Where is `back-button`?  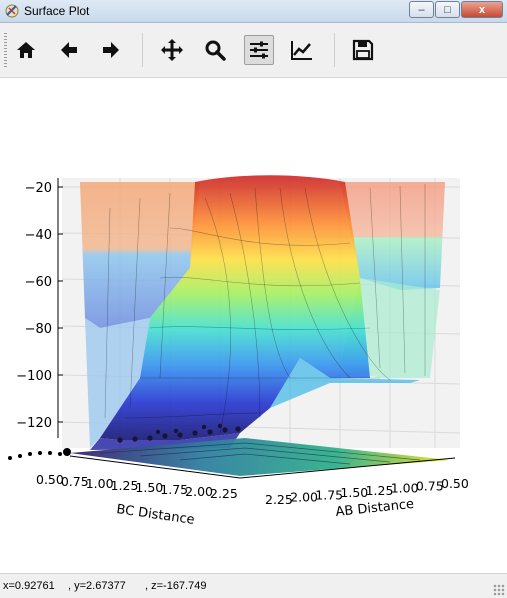
back-button is located at coordinates (69, 50).